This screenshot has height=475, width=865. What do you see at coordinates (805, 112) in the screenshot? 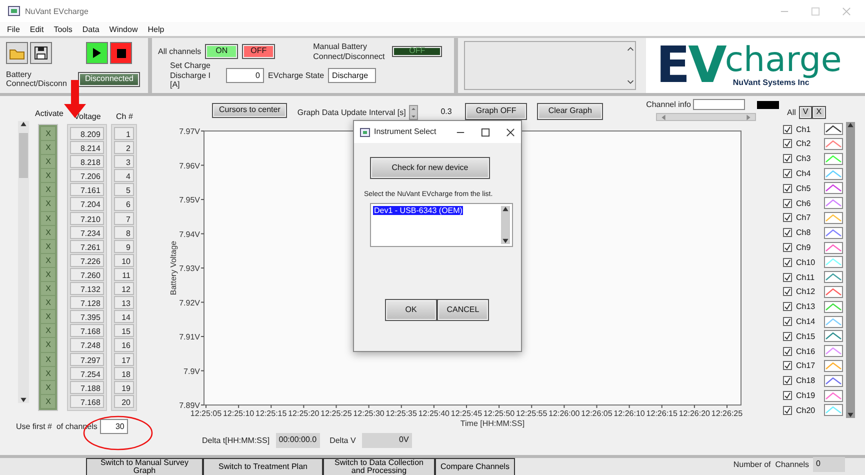
I see `show-all-button: V` at bounding box center [805, 112].